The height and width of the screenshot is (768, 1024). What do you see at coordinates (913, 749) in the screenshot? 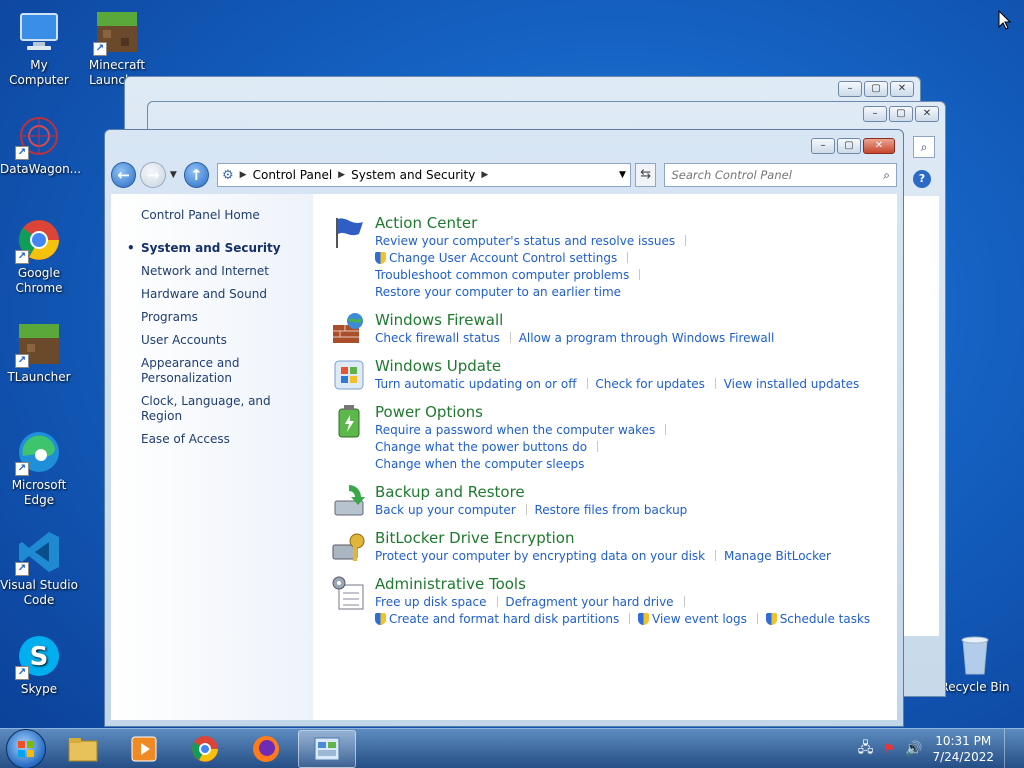
I see `volume-icon: 🔊` at bounding box center [913, 749].